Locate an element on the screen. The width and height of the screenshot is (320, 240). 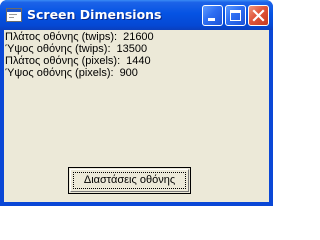
screen-height-pixels-value: 900 is located at coordinates (128, 73).